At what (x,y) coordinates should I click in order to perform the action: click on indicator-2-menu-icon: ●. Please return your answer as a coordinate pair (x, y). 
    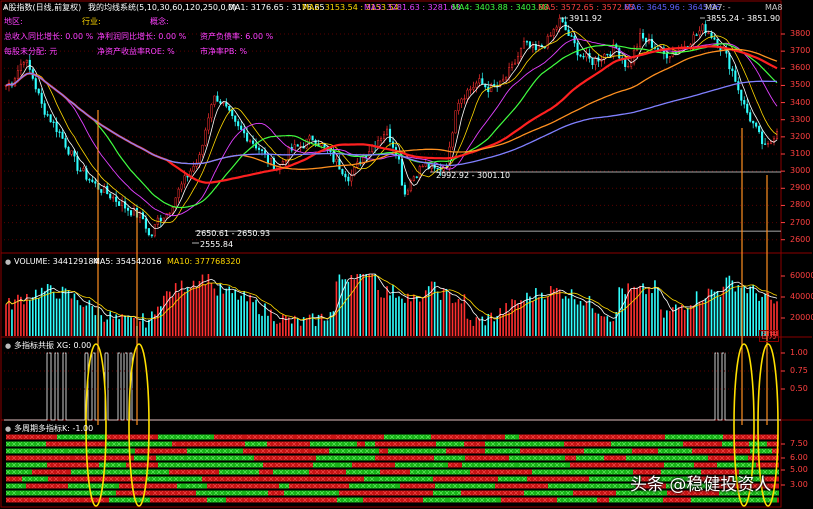
    Looking at the image, I should click on (8, 429).